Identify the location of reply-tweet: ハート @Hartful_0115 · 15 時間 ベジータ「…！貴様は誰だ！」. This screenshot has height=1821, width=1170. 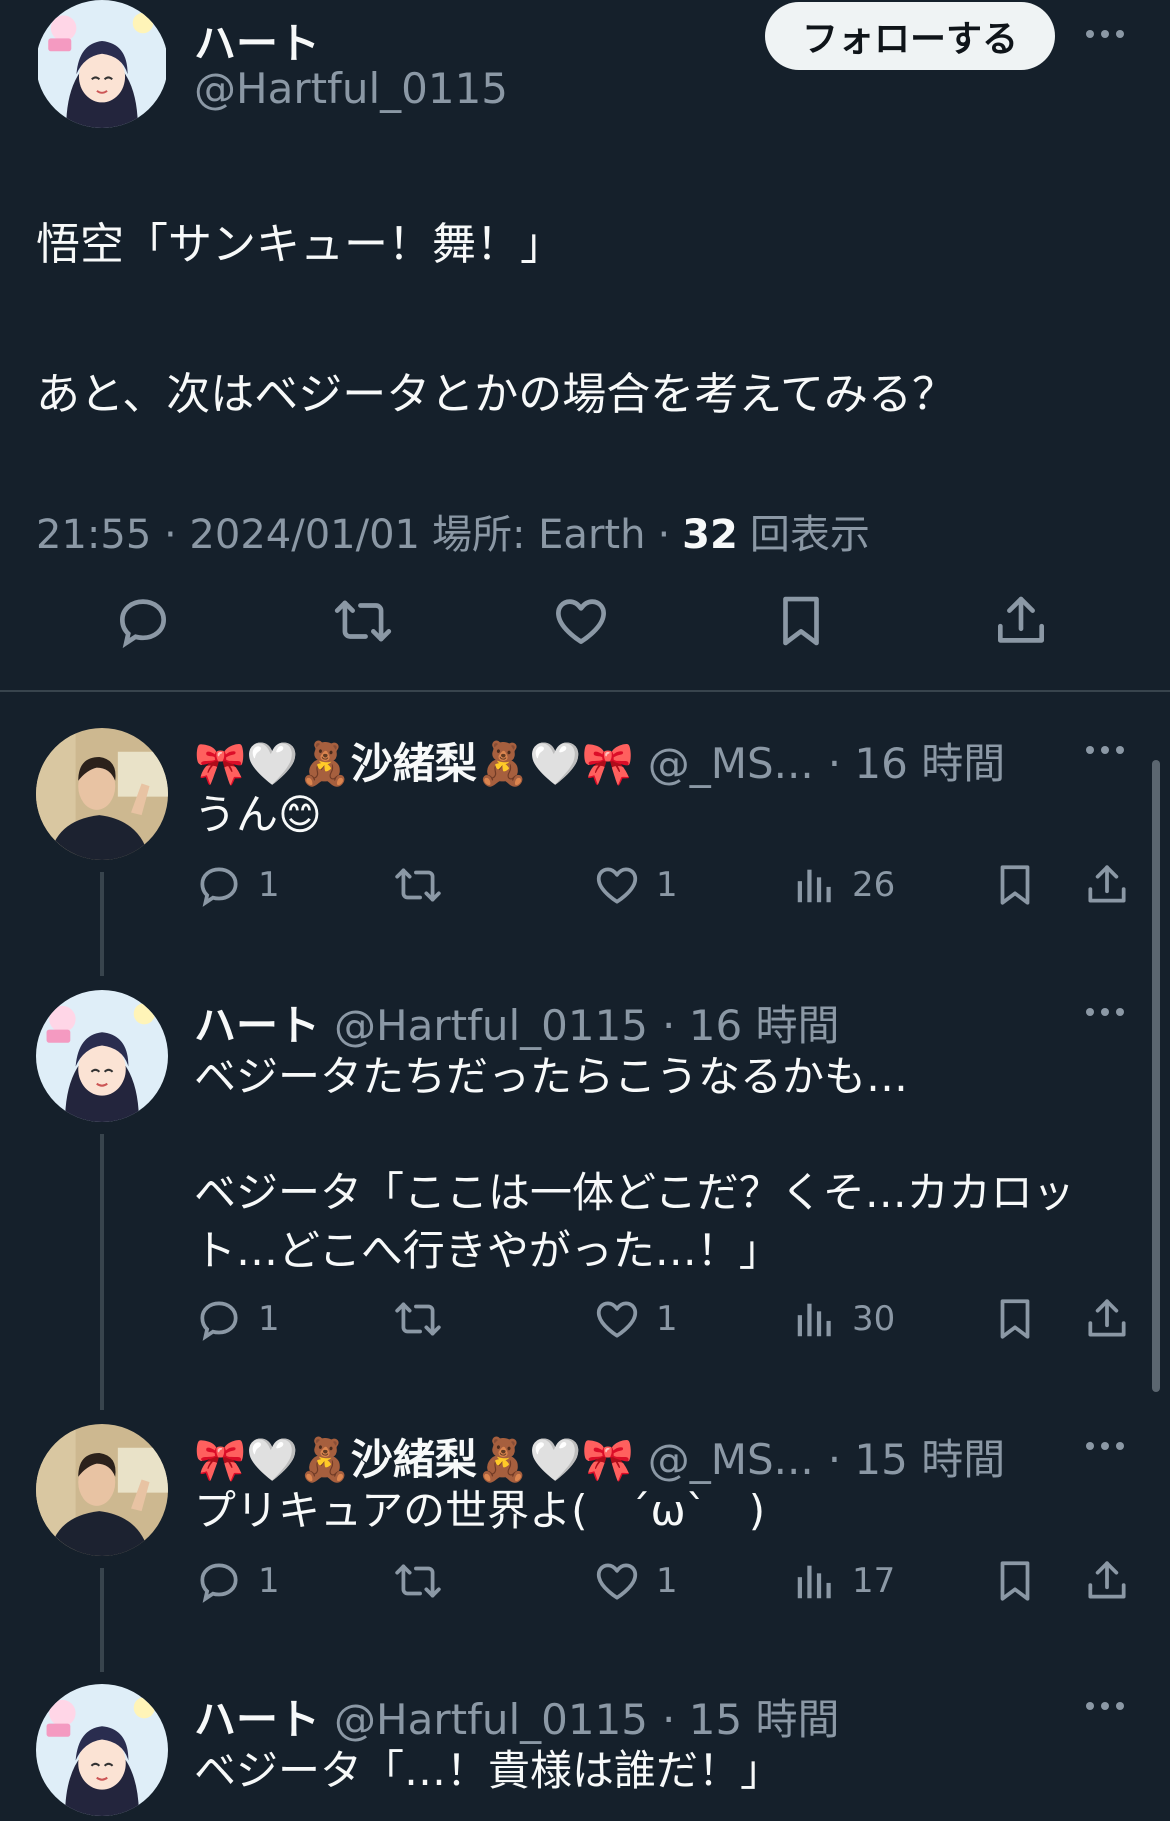
(570, 1743).